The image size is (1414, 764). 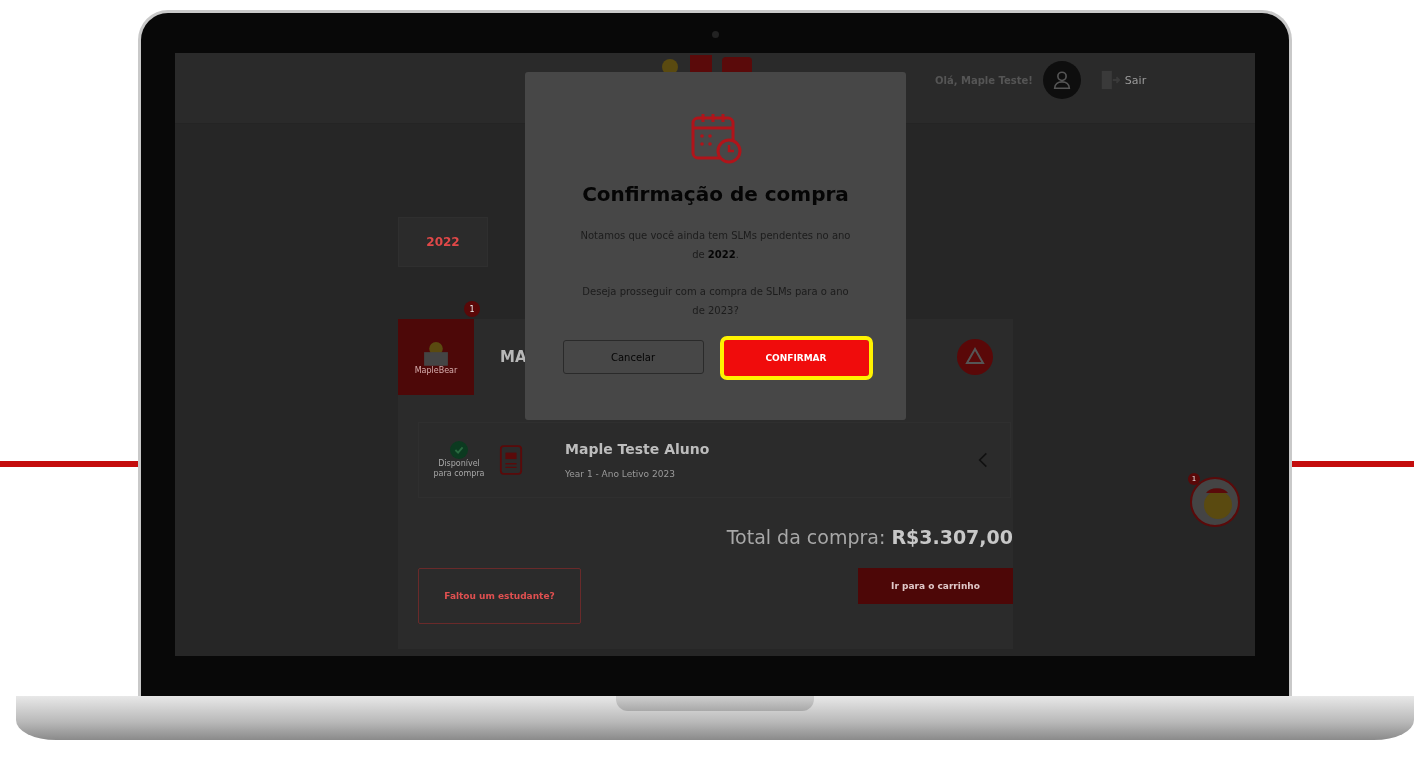 What do you see at coordinates (975, 357) in the screenshot?
I see `warning-icon` at bounding box center [975, 357].